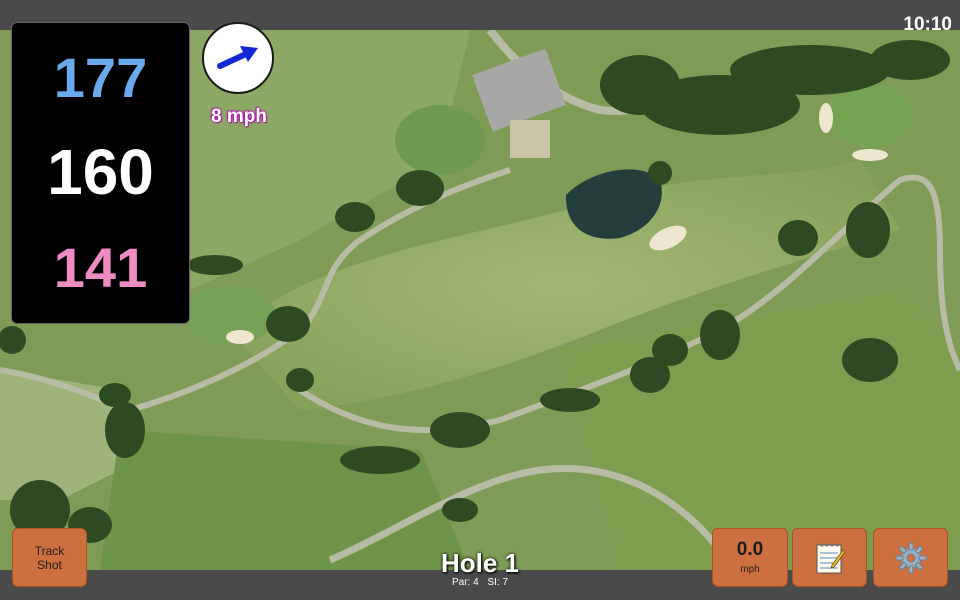 The image size is (960, 600). I want to click on notepad-icon, so click(831, 557).